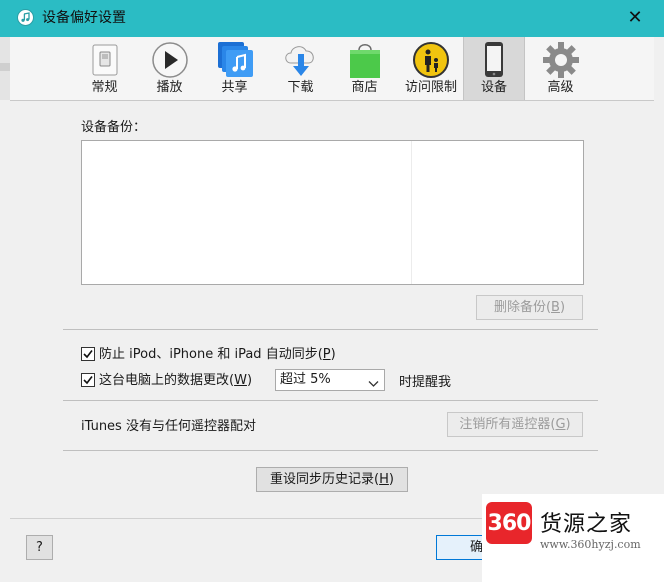  What do you see at coordinates (235, 60) in the screenshot?
I see `sharing-music-icon` at bounding box center [235, 60].